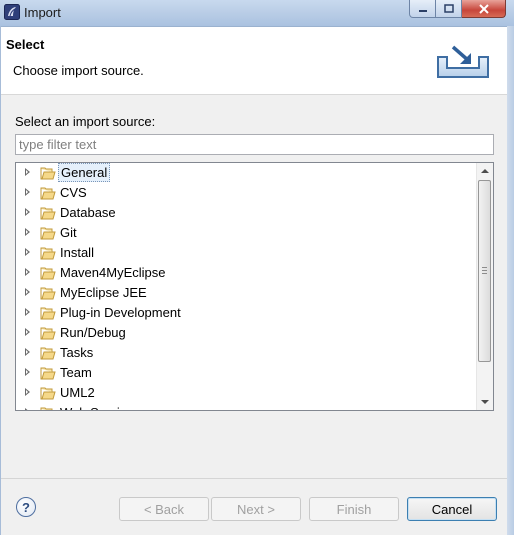 Image resolution: width=514 pixels, height=535 pixels. I want to click on scroll-down-icon, so click(485, 402).